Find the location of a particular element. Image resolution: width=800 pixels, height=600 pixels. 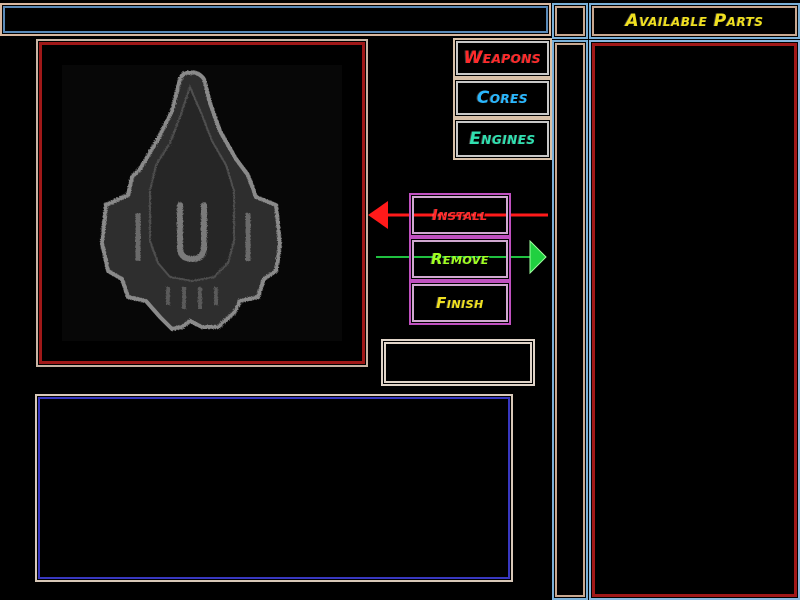

parts-scroll-column is located at coordinates (570, 320).